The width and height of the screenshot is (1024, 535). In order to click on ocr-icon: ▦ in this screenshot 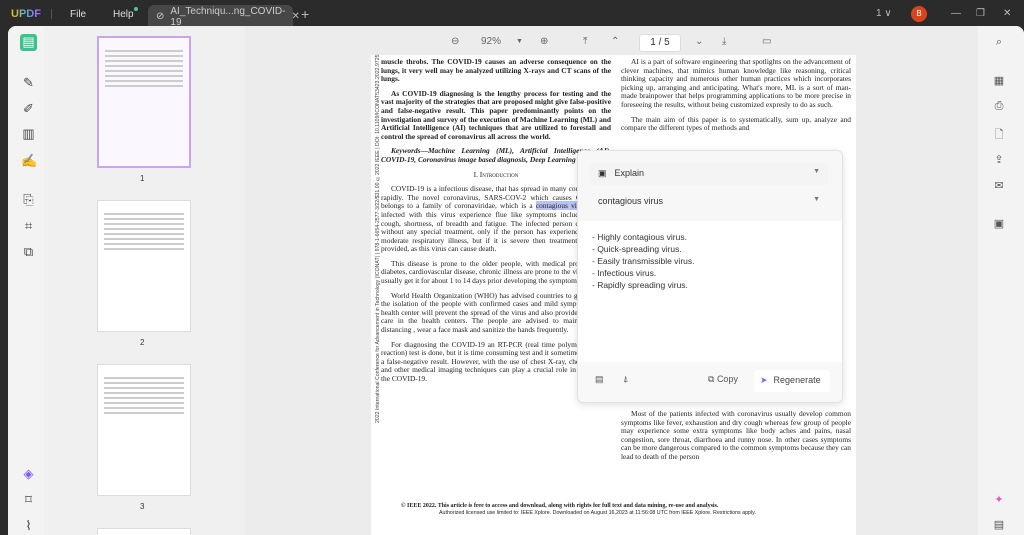, I will do `click(999, 80)`.